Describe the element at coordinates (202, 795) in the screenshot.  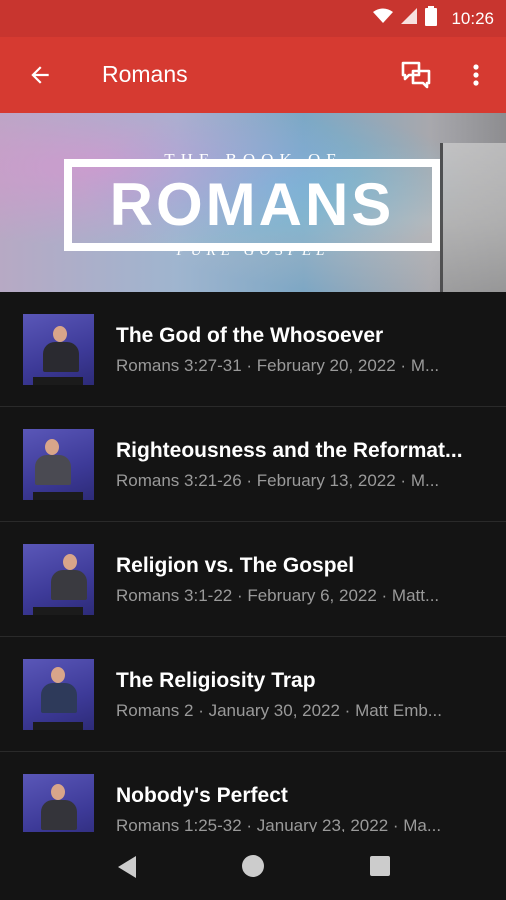
I see `sermon-title: Nobody's Perfect` at that location.